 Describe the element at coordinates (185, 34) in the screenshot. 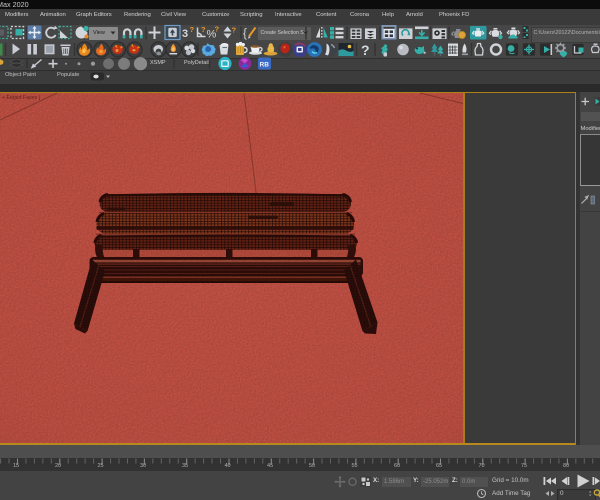

I see `svg-text: 3` at that location.